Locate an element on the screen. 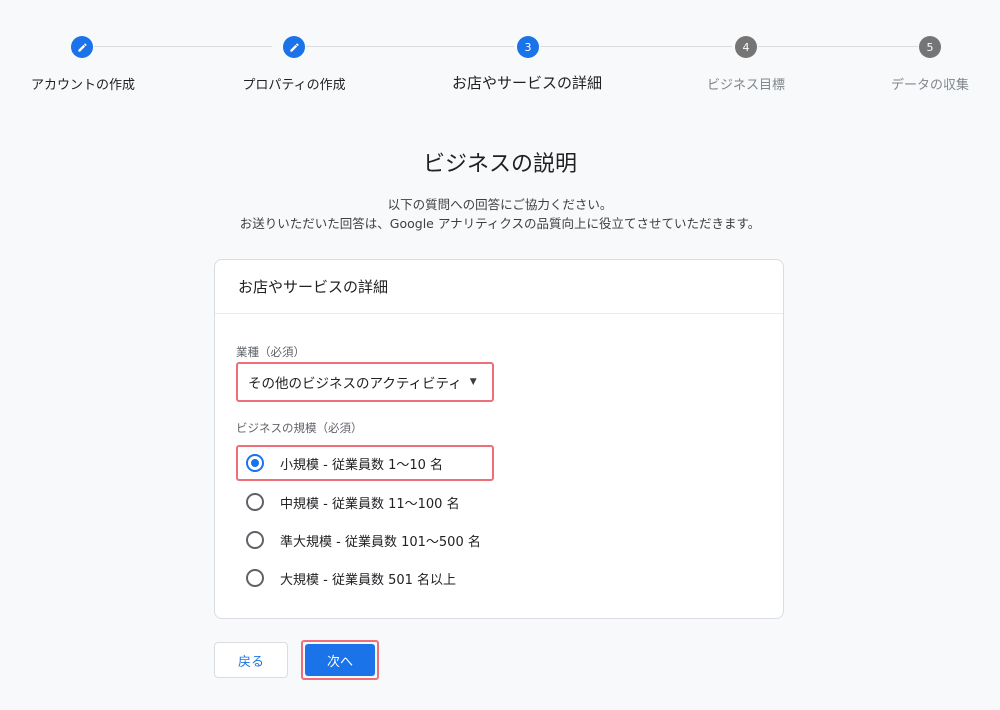  next-button-highlight: 次へ is located at coordinates (340, 660).